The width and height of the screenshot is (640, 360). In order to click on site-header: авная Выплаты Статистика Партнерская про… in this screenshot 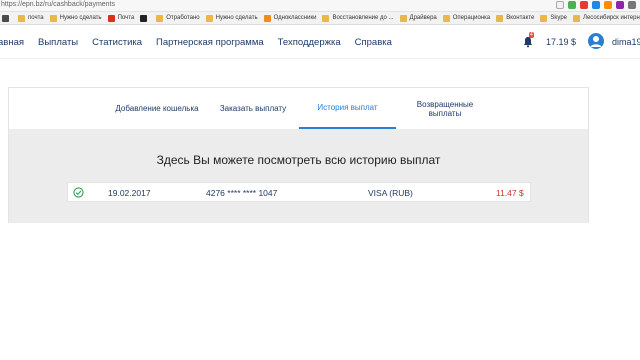, I will do `click(320, 42)`.